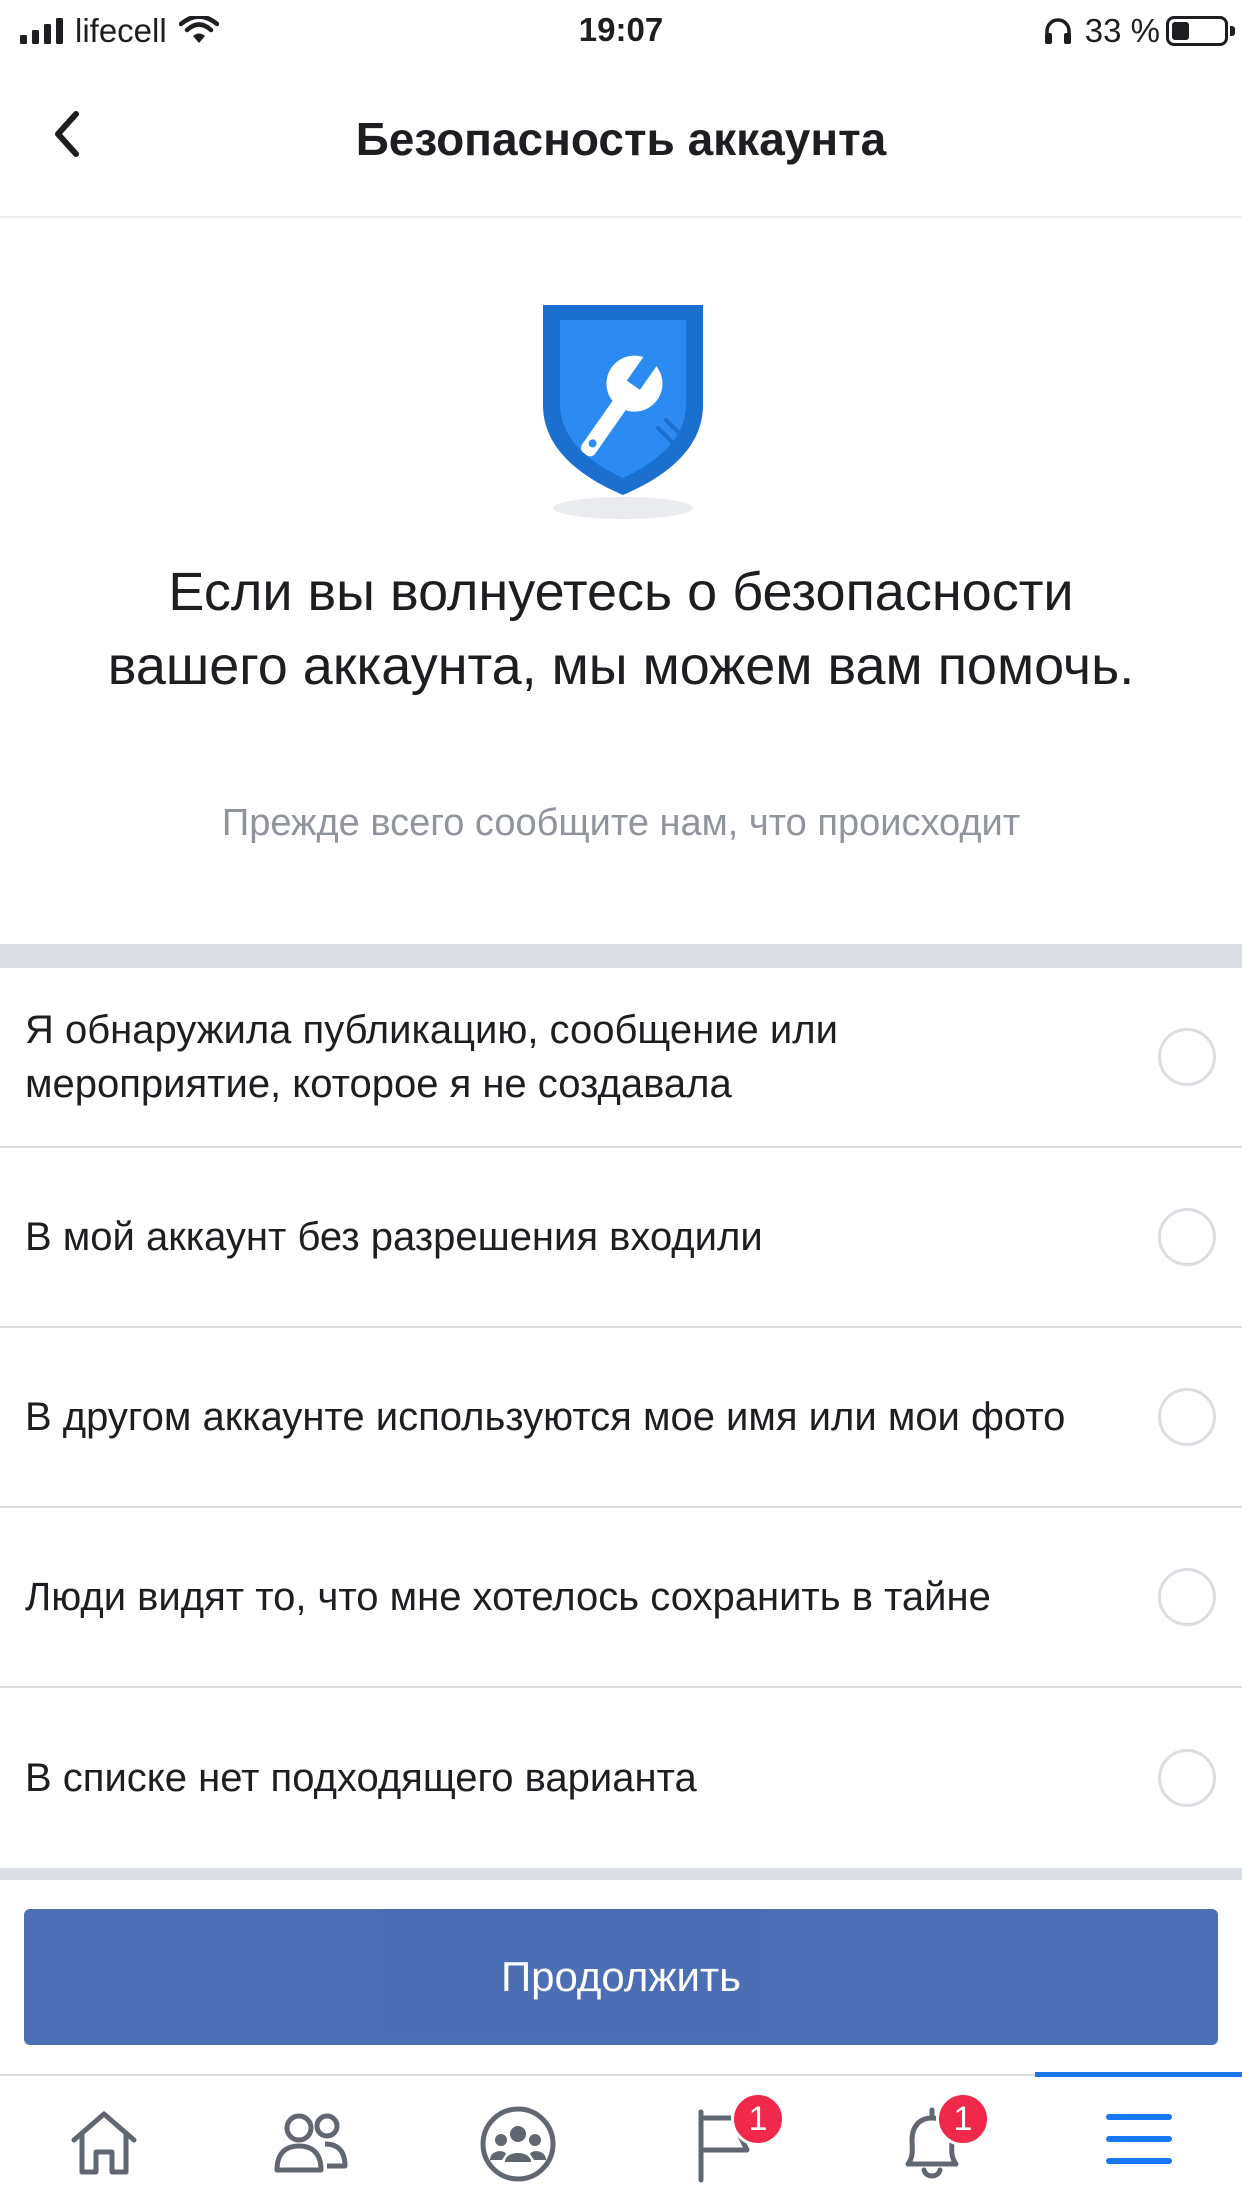  Describe the element at coordinates (621, 31) in the screenshot. I see `status-bar: lifecell 19:07 33 %` at that location.